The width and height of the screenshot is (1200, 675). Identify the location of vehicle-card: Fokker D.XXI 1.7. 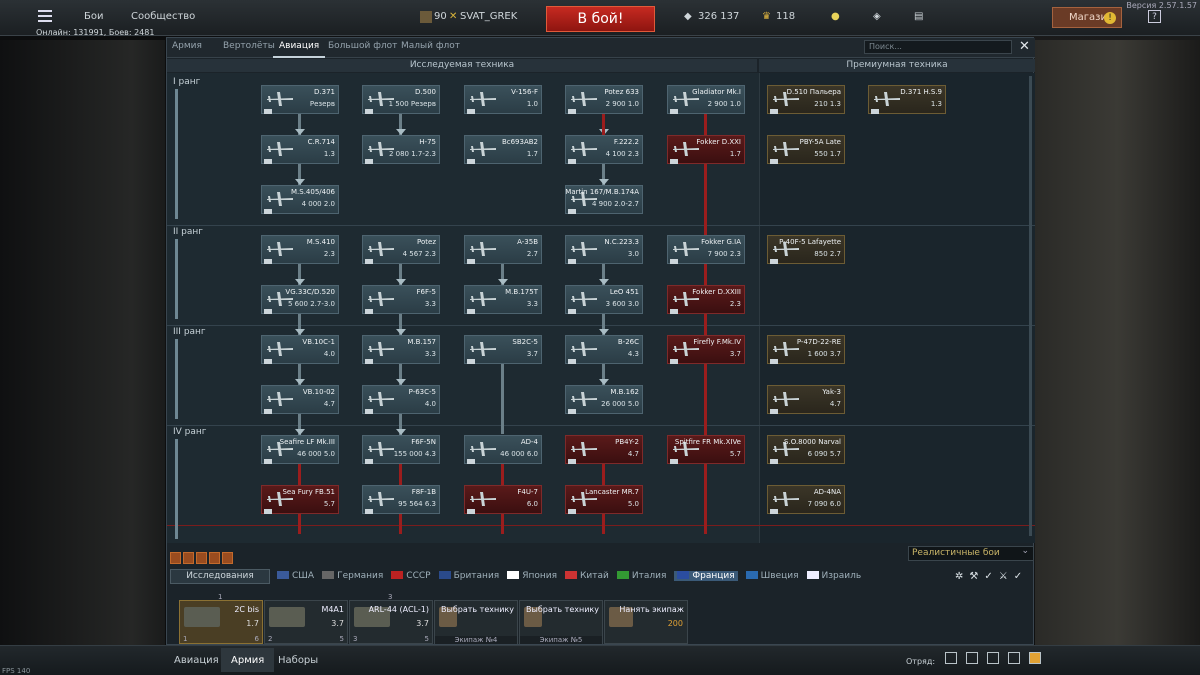
(706, 149).